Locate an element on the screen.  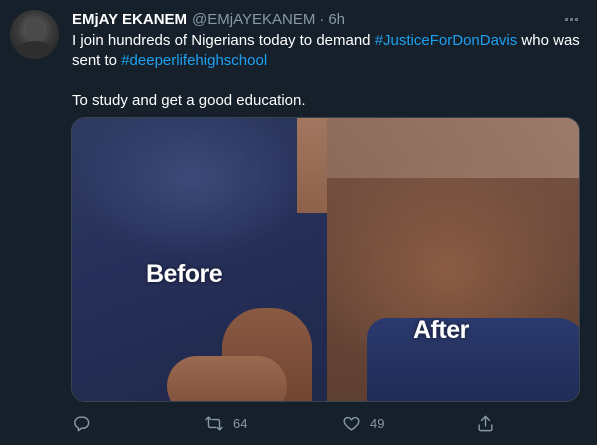
share-button is located at coordinates (485, 423).